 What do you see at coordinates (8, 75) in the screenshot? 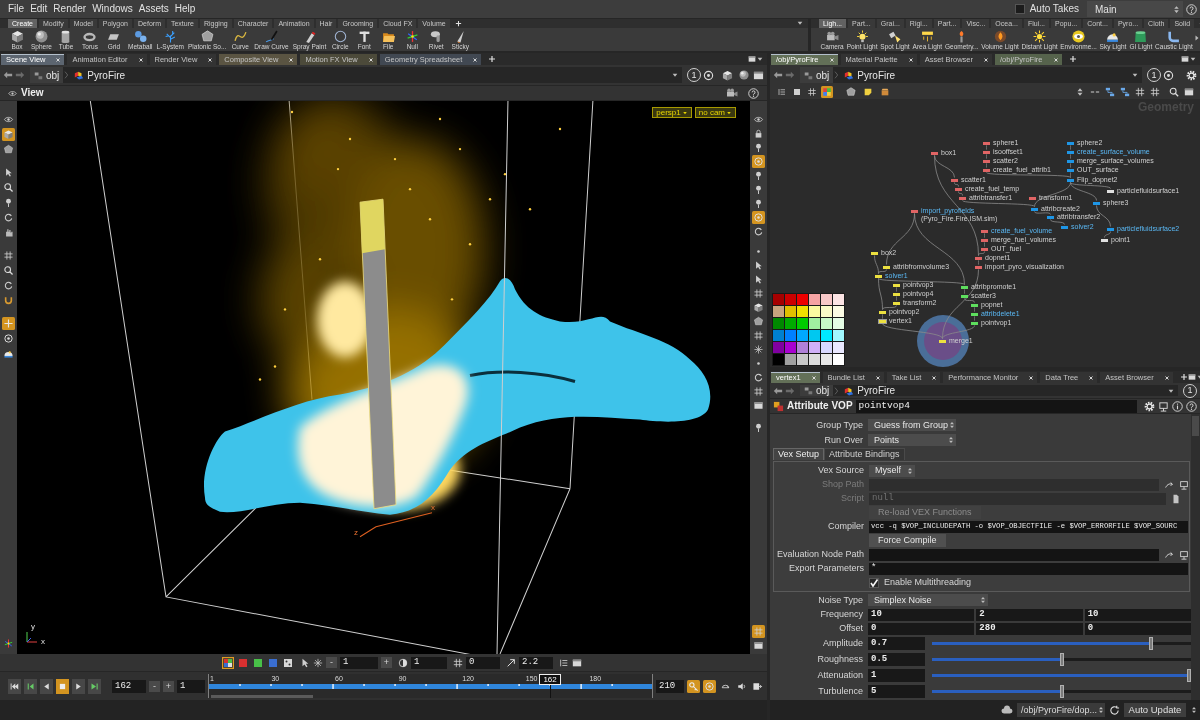
I see `back-arrow-icon` at bounding box center [8, 75].